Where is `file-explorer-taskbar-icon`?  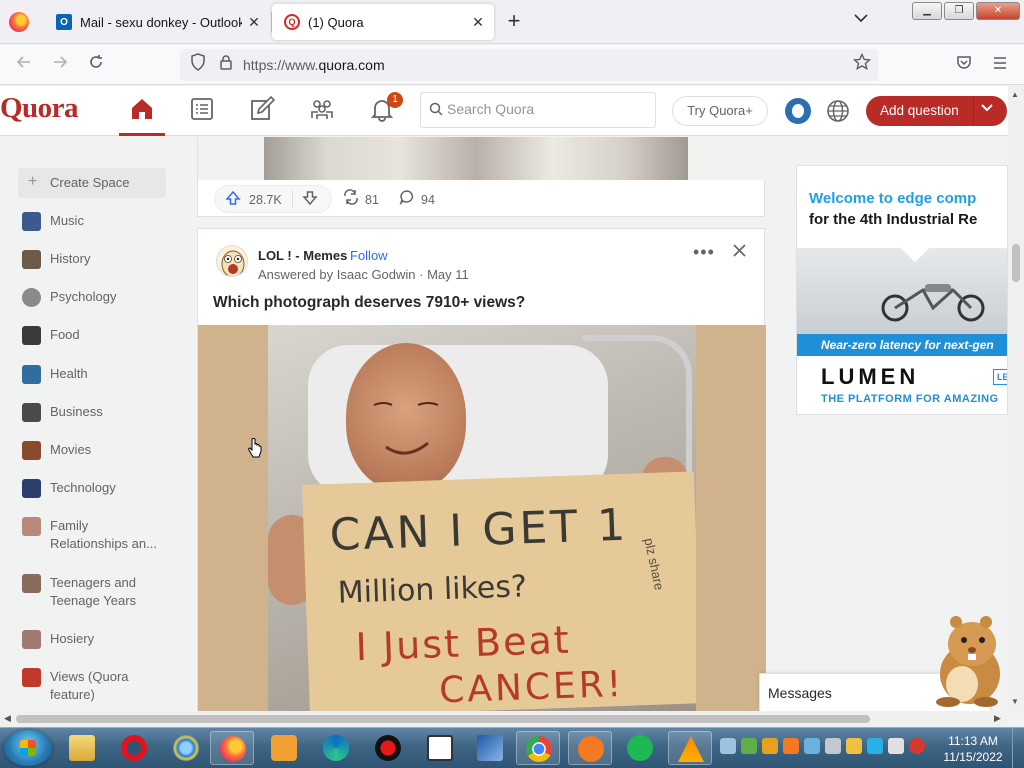 file-explorer-taskbar-icon is located at coordinates (82, 748).